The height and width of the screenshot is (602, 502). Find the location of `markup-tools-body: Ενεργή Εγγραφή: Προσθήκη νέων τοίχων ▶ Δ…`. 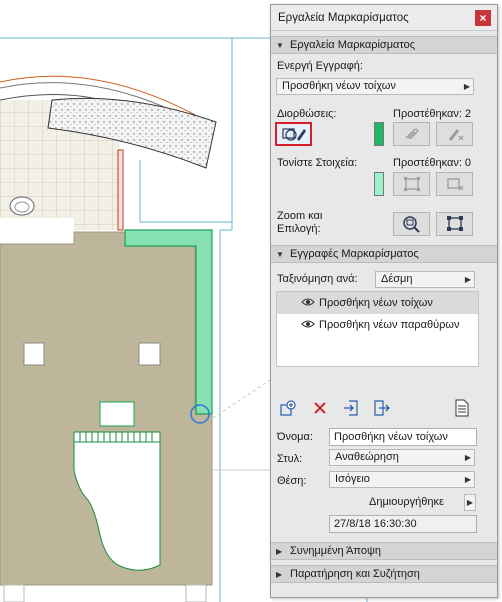

markup-tools-body: Ενεργή Εγγραφή: Προσθήκη νέων τοίχων ▶ Δ… is located at coordinates (384, 149).